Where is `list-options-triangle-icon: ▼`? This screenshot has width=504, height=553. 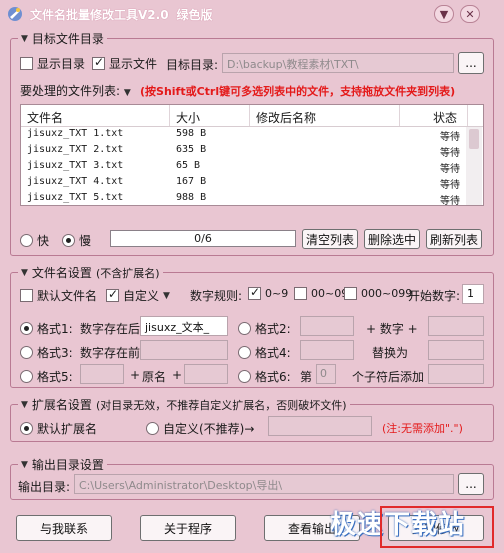
list-options-triangle-icon: ▼ is located at coordinates (127, 93).